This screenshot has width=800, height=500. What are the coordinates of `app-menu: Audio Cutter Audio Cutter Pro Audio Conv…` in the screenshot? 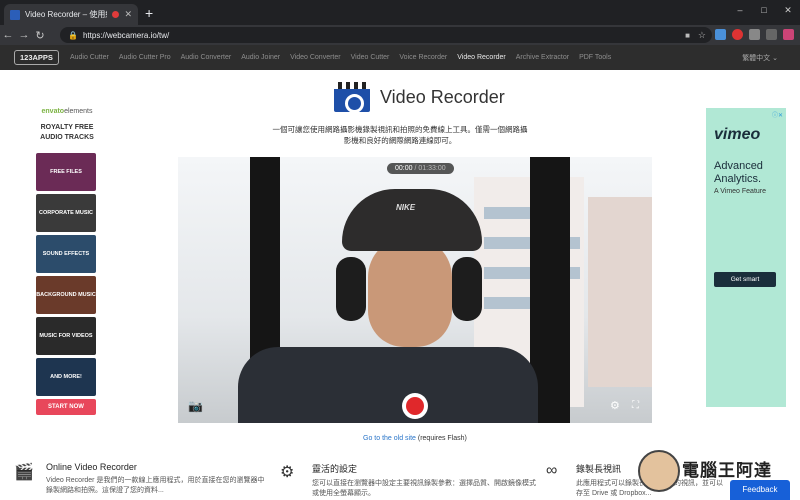 It's located at (340, 57).